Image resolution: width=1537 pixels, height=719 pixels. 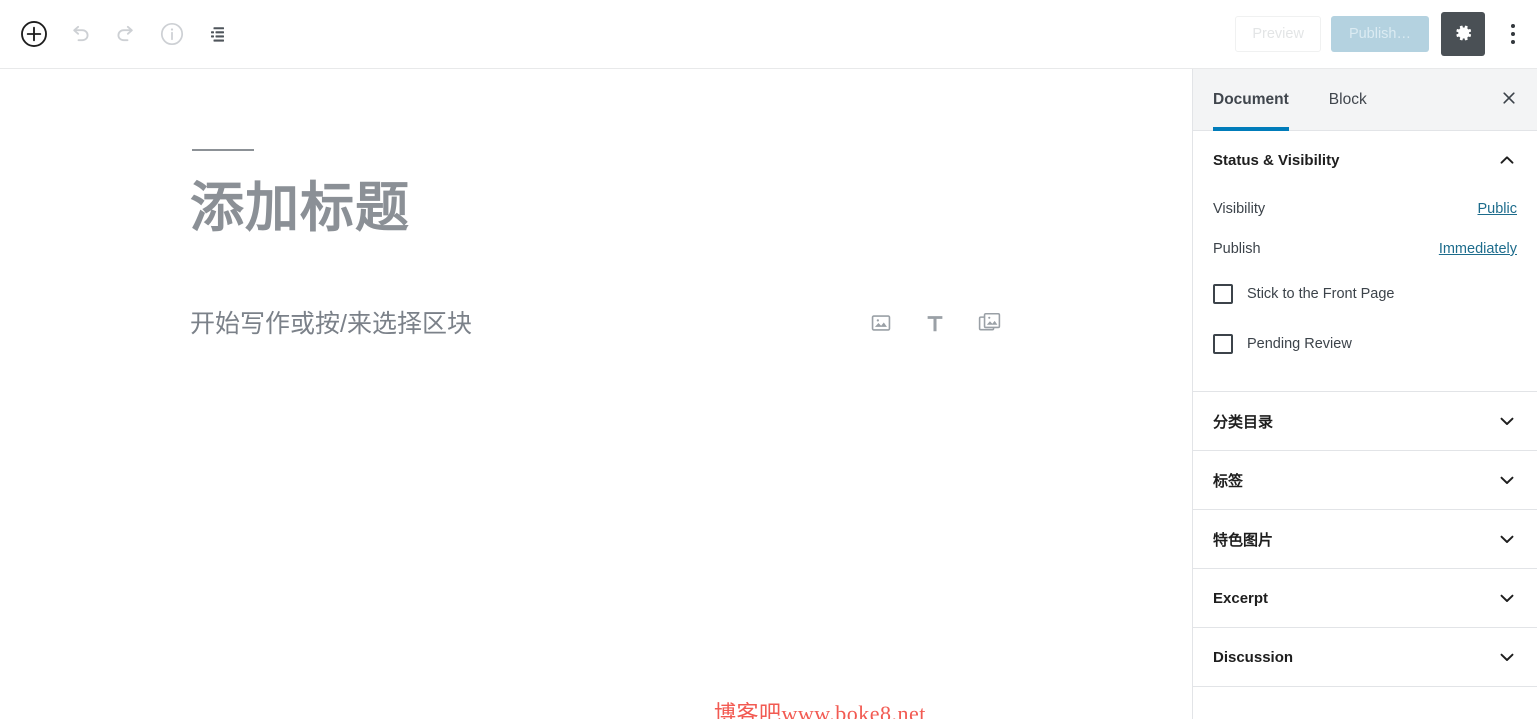 I want to click on gear-icon, so click(x=1463, y=34).